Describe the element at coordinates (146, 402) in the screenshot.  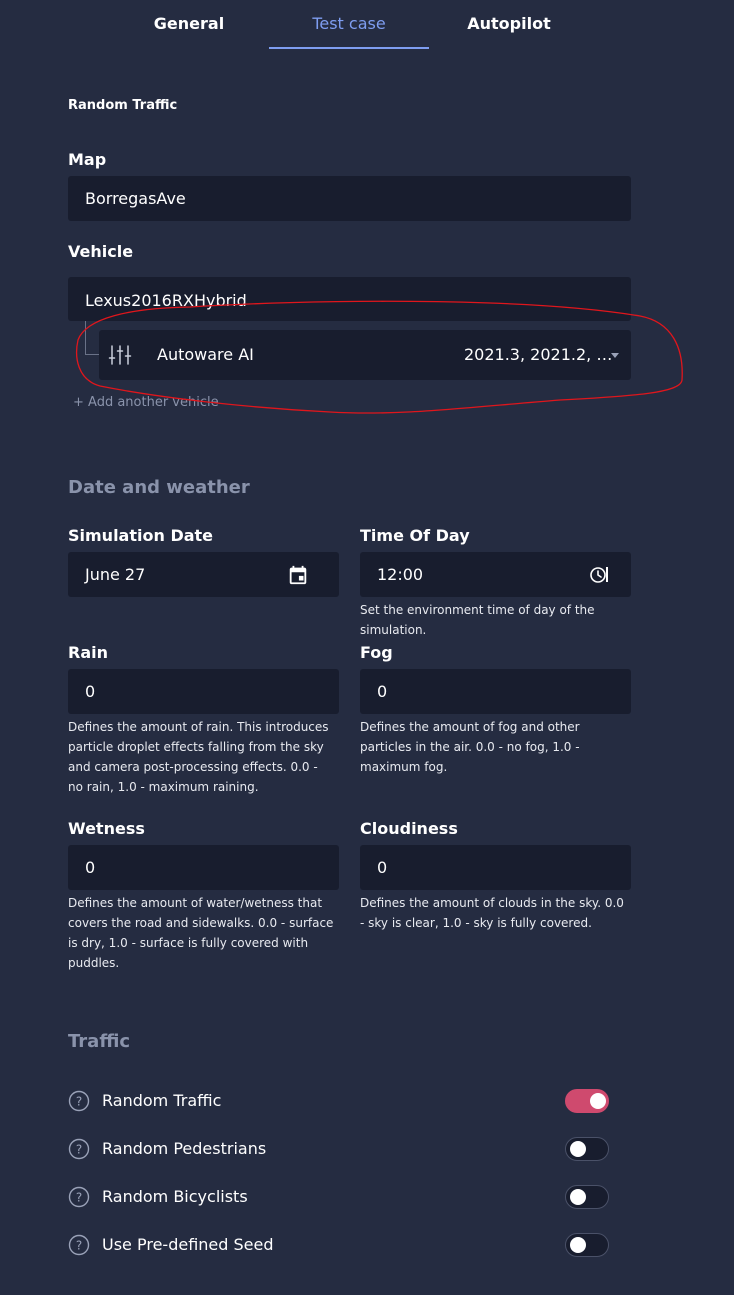
I see `add-vehicle-link: + Add another vehicle` at that location.